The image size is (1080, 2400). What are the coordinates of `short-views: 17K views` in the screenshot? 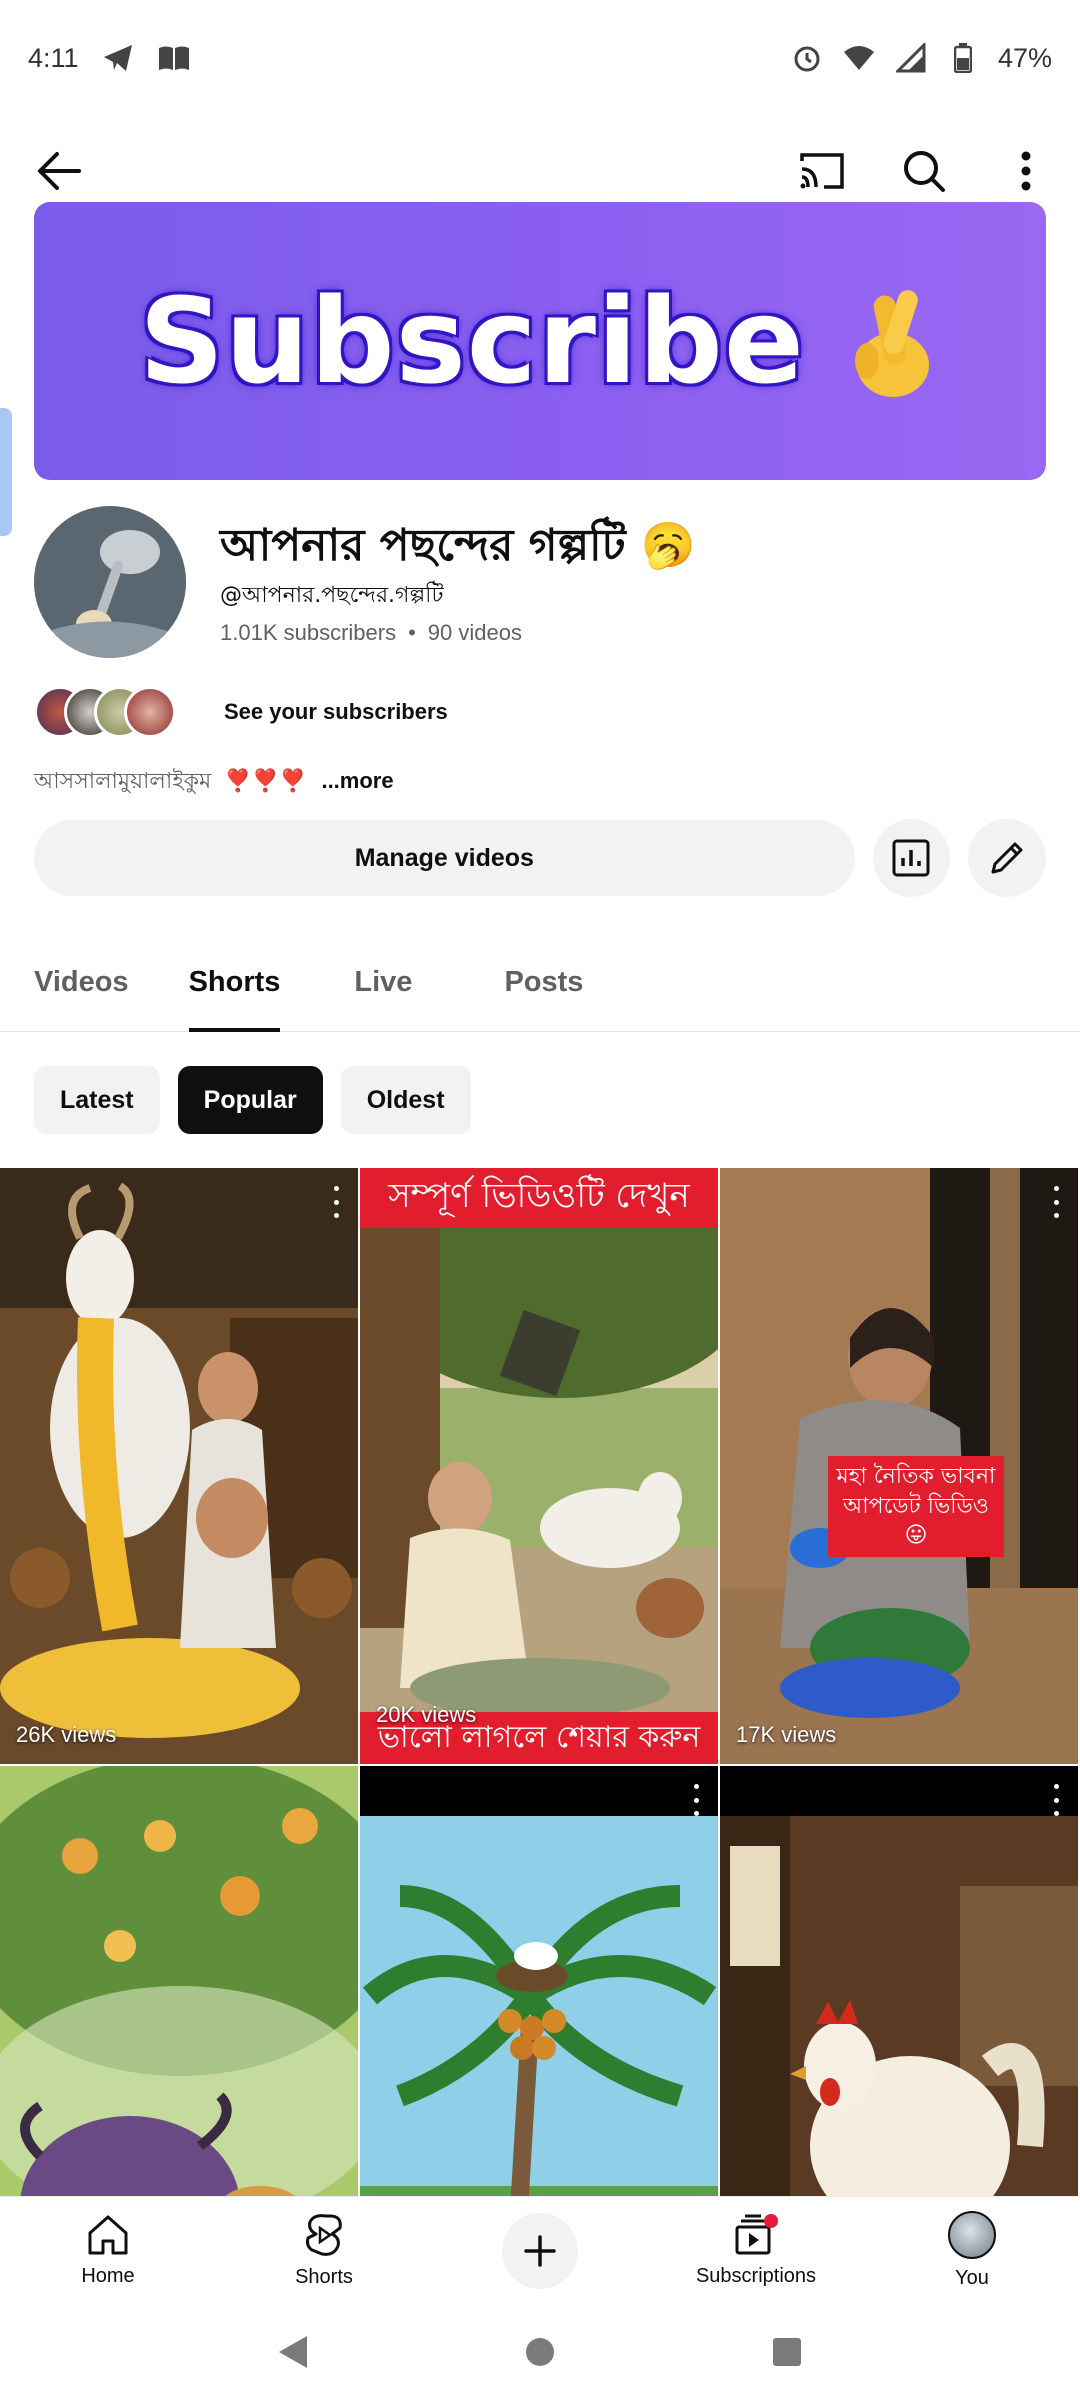 It's located at (786, 1734).